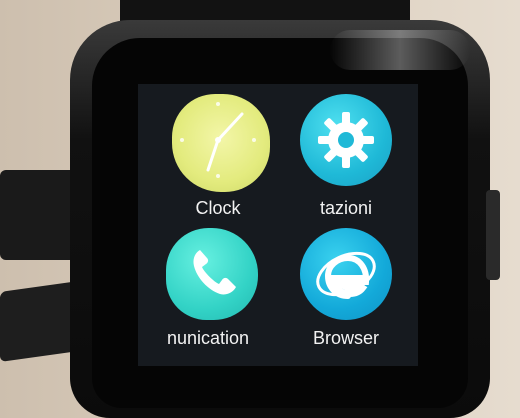  I want to click on bezel-reflection, so click(400, 50).